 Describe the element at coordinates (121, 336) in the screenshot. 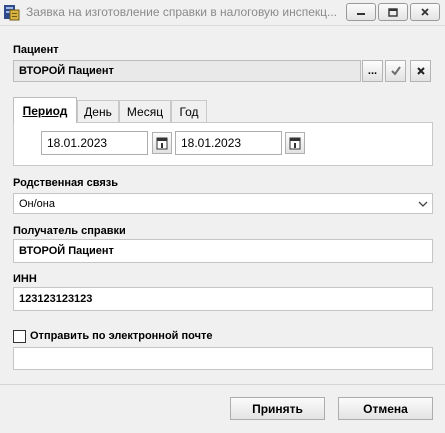

I see `send-email-label: Отправить по электронной почте` at that location.